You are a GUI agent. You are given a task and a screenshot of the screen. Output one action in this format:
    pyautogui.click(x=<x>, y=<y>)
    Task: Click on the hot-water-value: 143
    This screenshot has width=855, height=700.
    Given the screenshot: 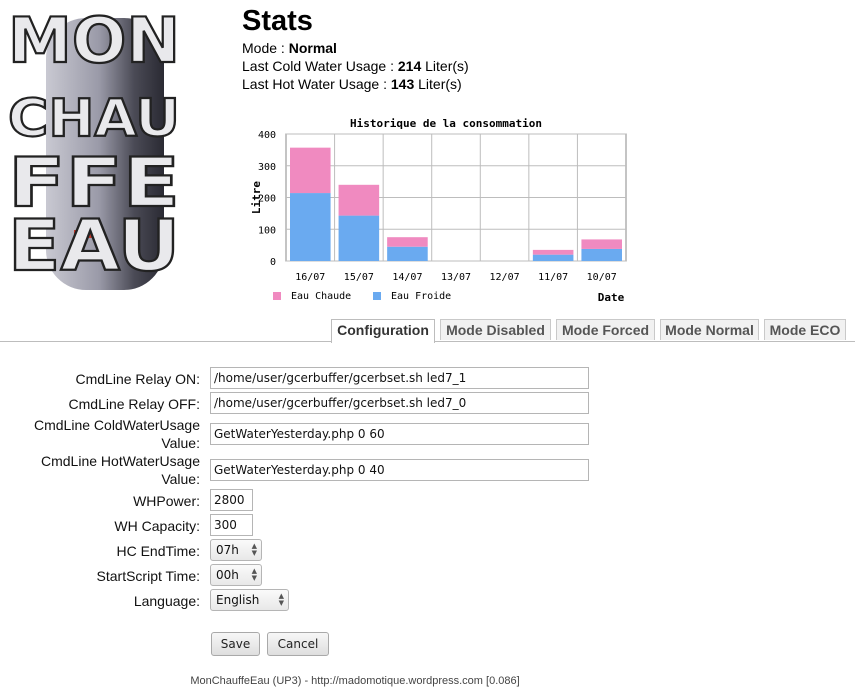 What is the action you would take?
    pyautogui.click(x=402, y=84)
    